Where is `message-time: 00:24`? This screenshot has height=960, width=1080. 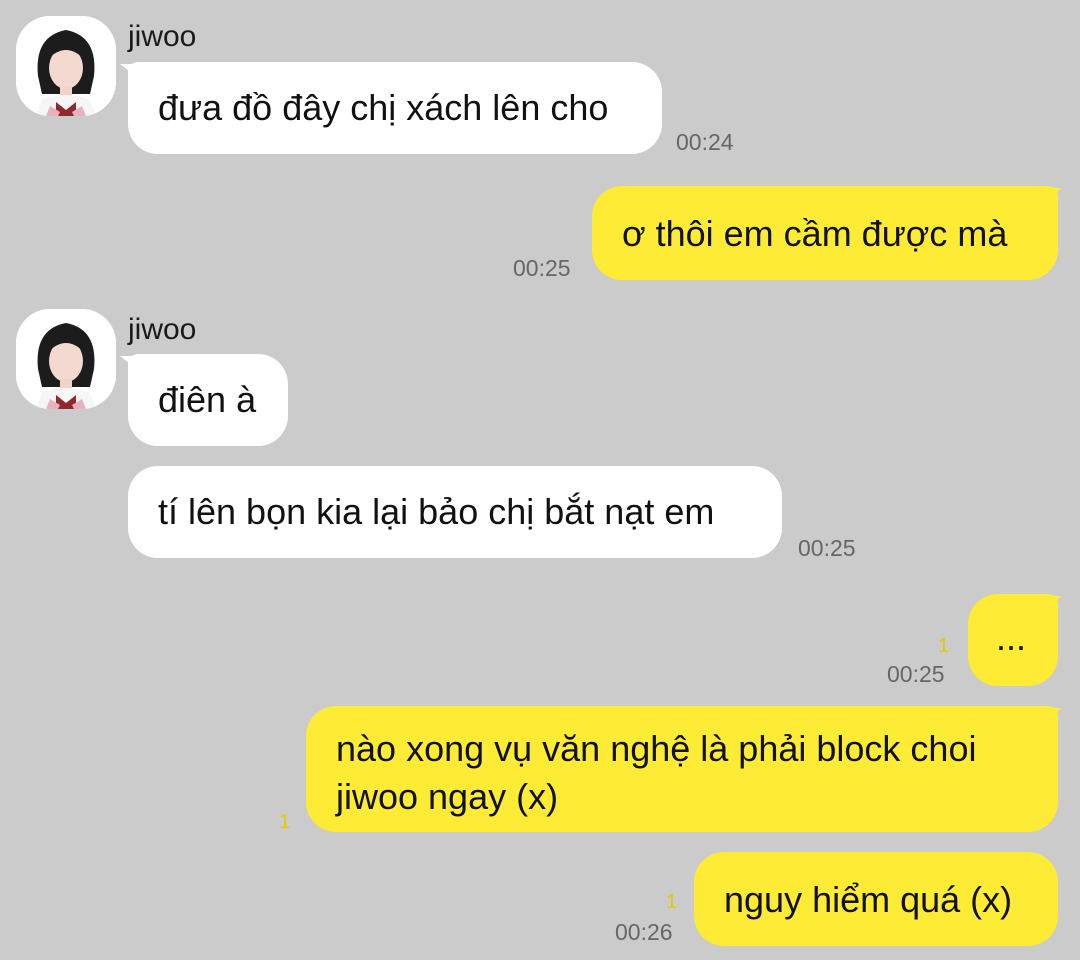 message-time: 00:24 is located at coordinates (705, 142).